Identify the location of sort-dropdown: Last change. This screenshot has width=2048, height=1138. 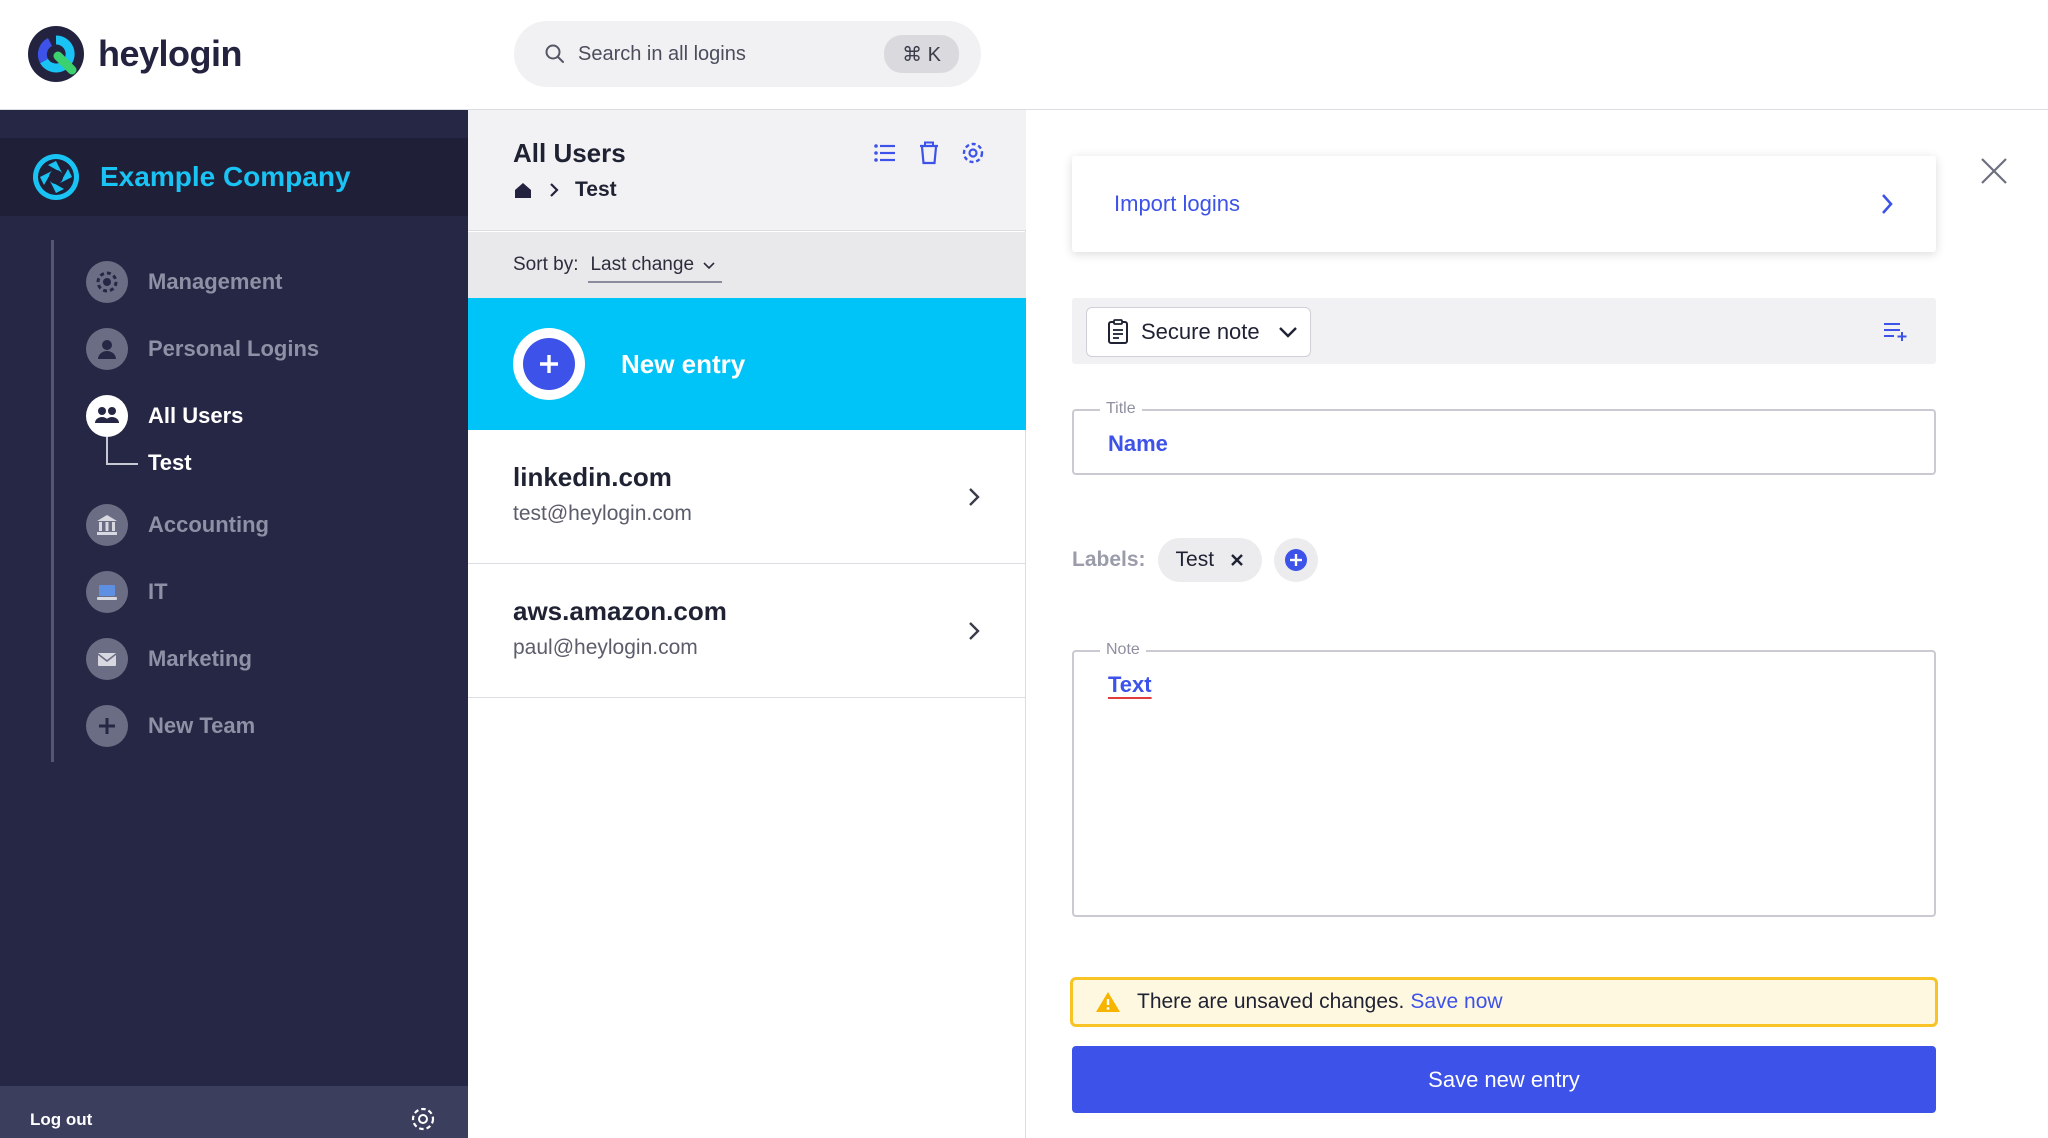
(655, 268).